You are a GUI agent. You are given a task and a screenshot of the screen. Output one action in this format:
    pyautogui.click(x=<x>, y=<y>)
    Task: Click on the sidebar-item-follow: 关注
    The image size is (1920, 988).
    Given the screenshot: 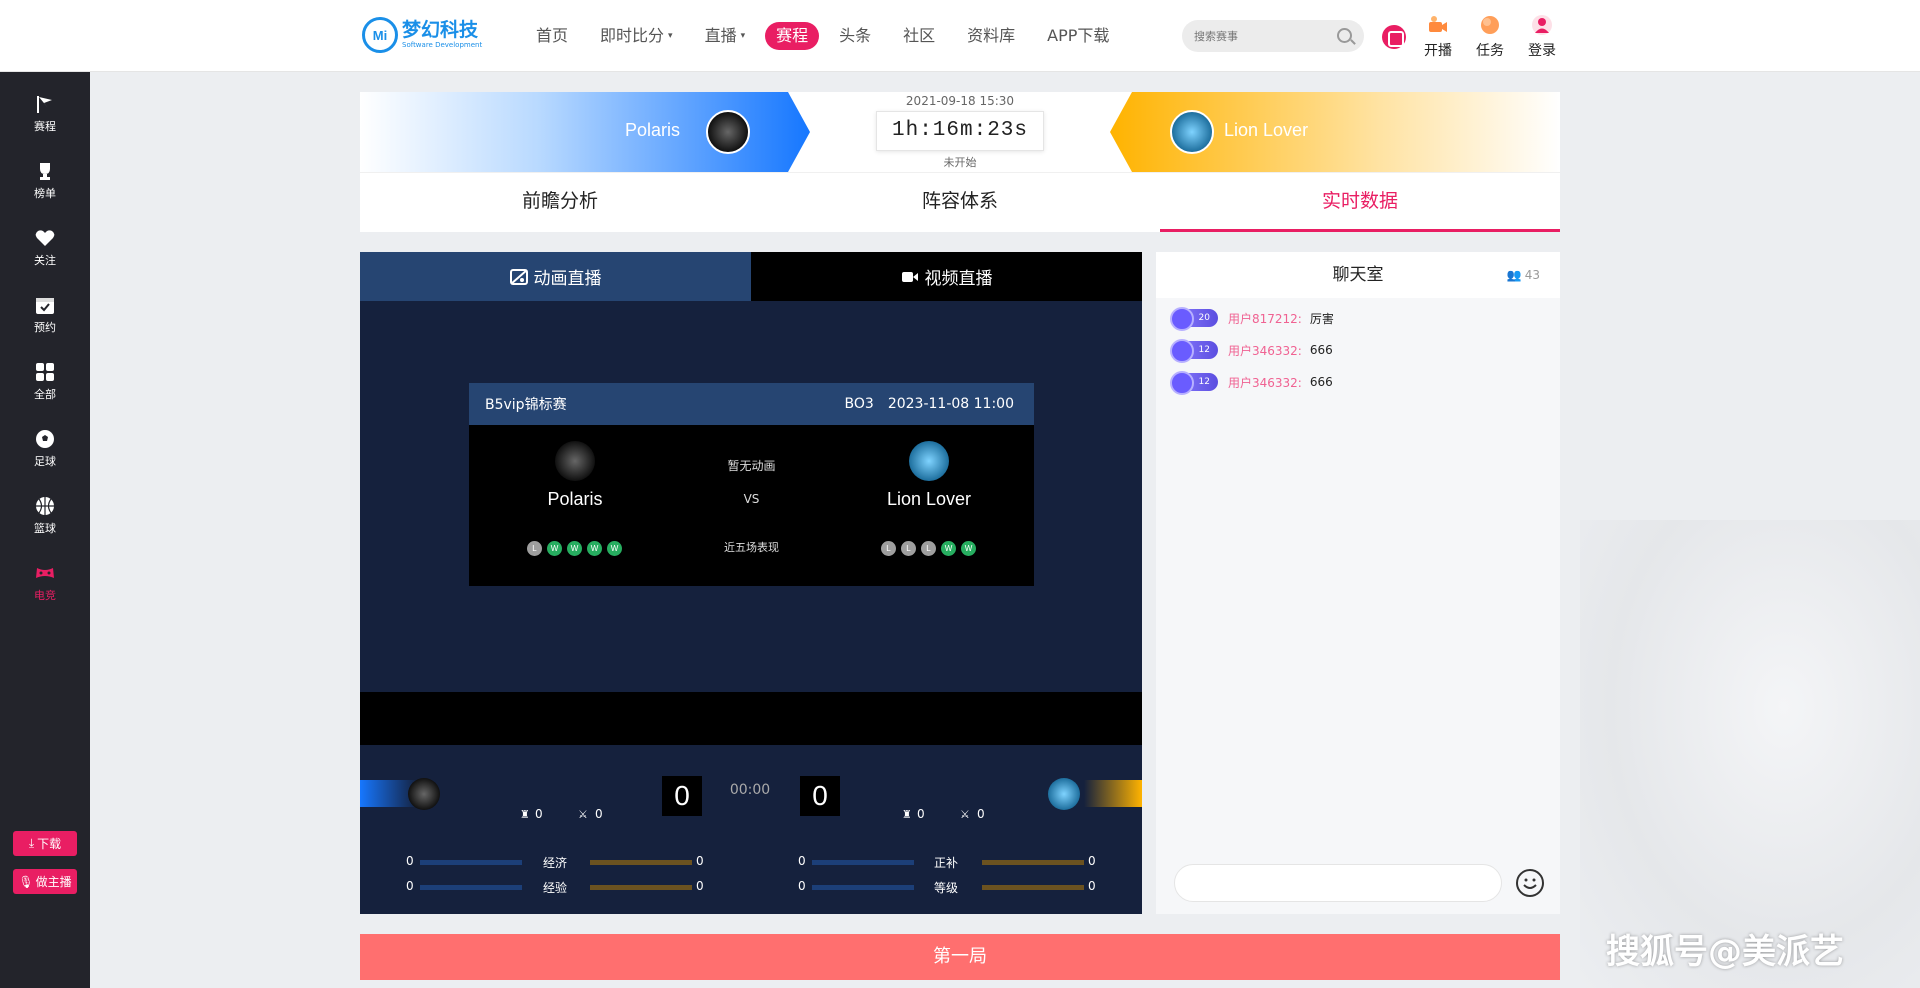 What is the action you would take?
    pyautogui.click(x=45, y=247)
    